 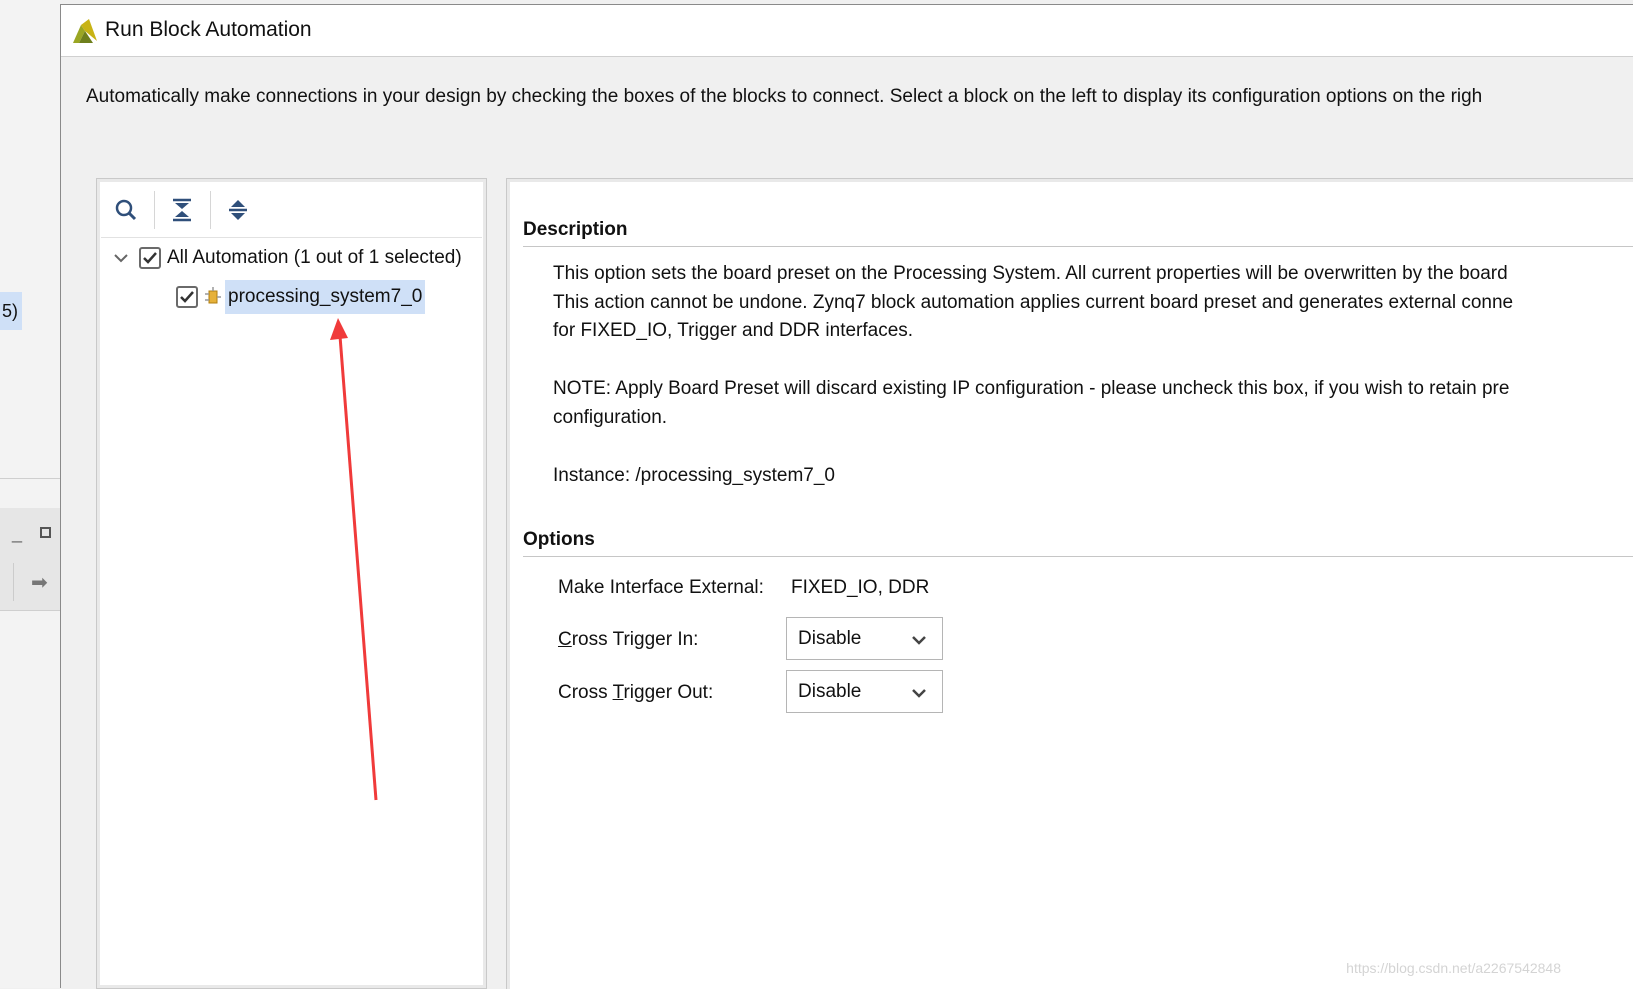 What do you see at coordinates (635, 639) in the screenshot?
I see `label-text: ross Trigger In:` at bounding box center [635, 639].